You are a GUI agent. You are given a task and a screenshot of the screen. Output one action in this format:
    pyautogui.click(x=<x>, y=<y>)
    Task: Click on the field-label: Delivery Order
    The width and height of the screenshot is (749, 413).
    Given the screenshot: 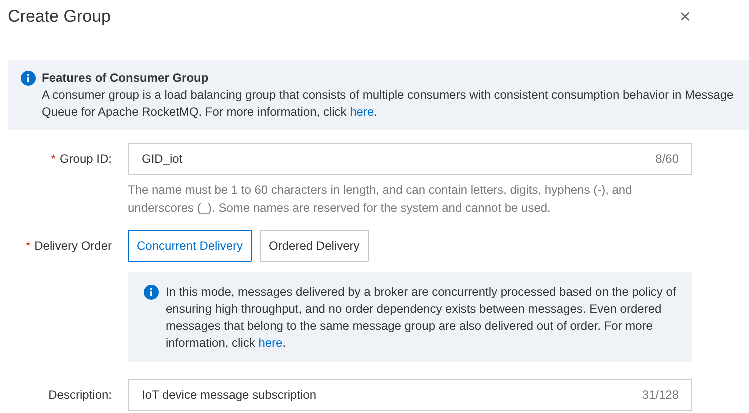 What is the action you would take?
    pyautogui.click(x=73, y=246)
    